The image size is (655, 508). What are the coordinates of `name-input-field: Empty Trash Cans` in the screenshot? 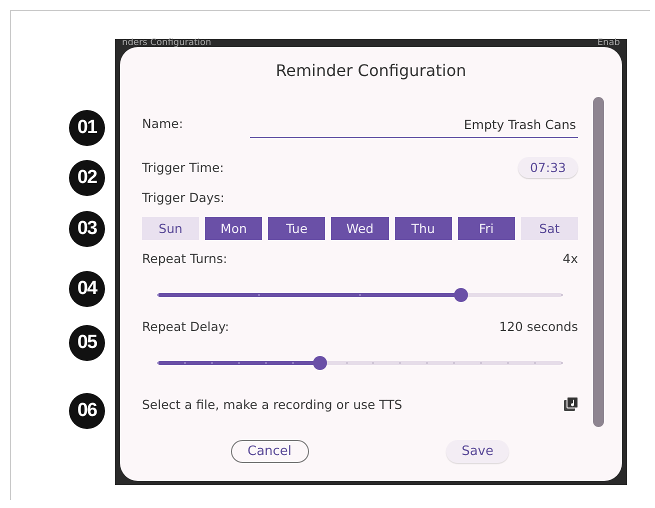 It's located at (414, 127).